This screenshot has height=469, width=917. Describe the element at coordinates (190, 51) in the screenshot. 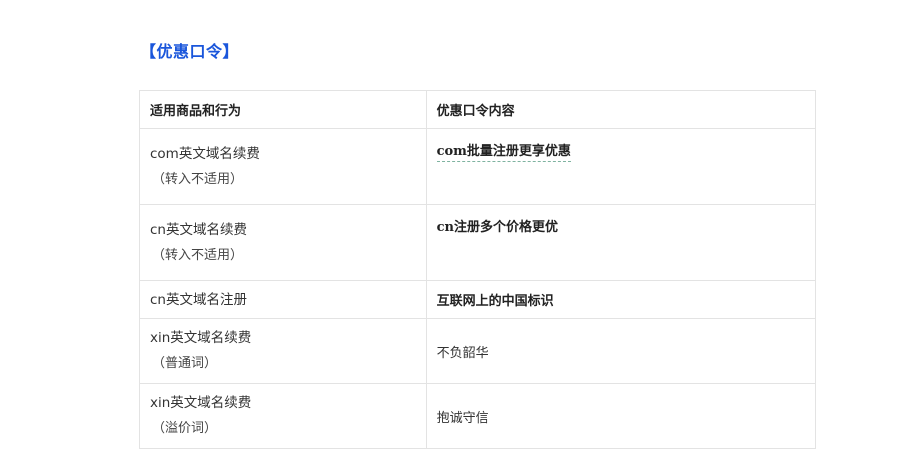

I see `section-title: 【优惠口令】` at that location.